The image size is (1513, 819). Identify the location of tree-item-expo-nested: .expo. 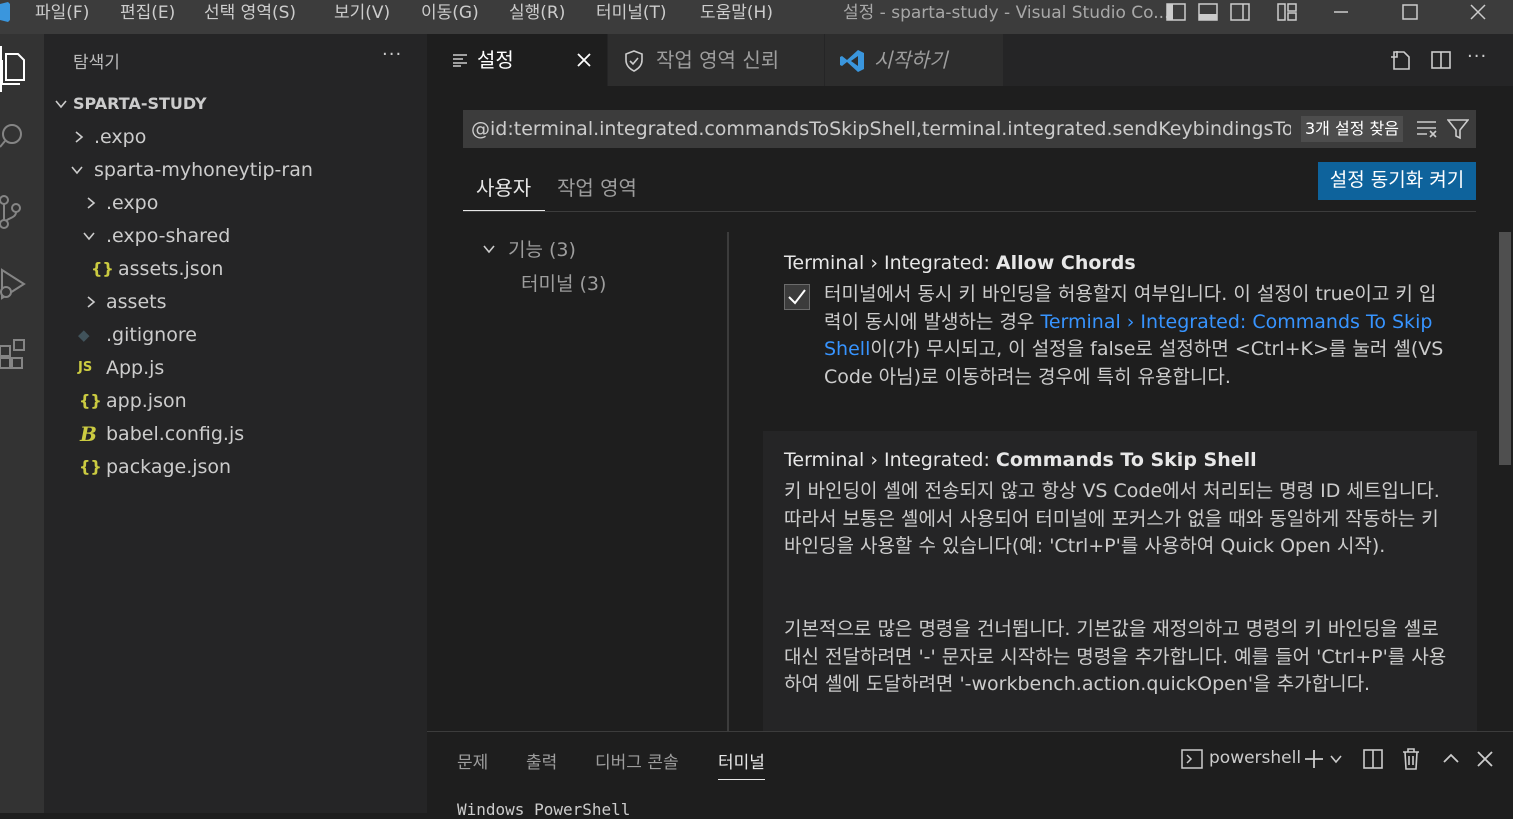
(251, 203).